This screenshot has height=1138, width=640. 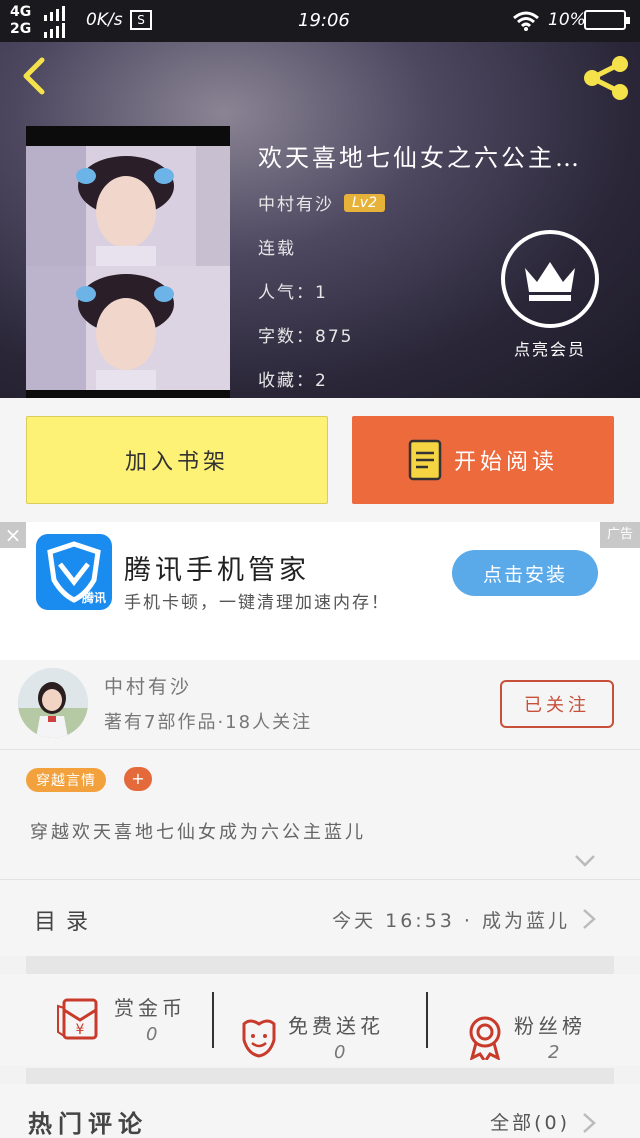 What do you see at coordinates (451, 921) in the screenshot?
I see `latest-chapter: 今天 16:53 · 成为蓝儿` at bounding box center [451, 921].